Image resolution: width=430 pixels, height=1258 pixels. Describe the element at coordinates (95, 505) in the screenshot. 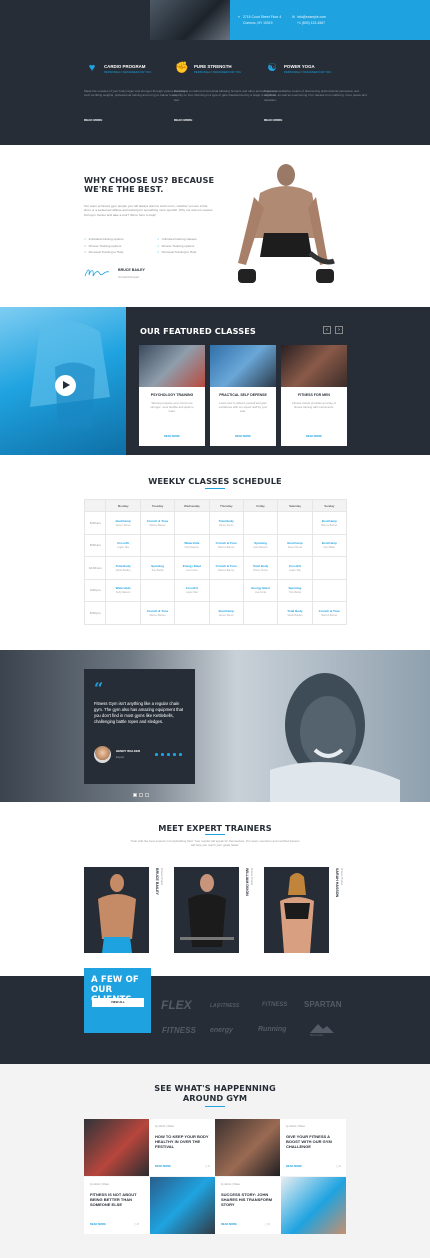

I see `day-header` at that location.